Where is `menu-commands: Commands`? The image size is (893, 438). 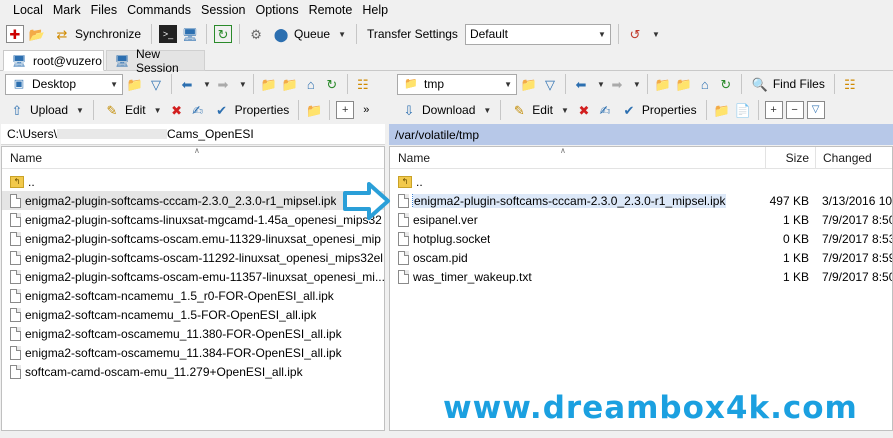
menu-commands: Commands is located at coordinates (159, 10).